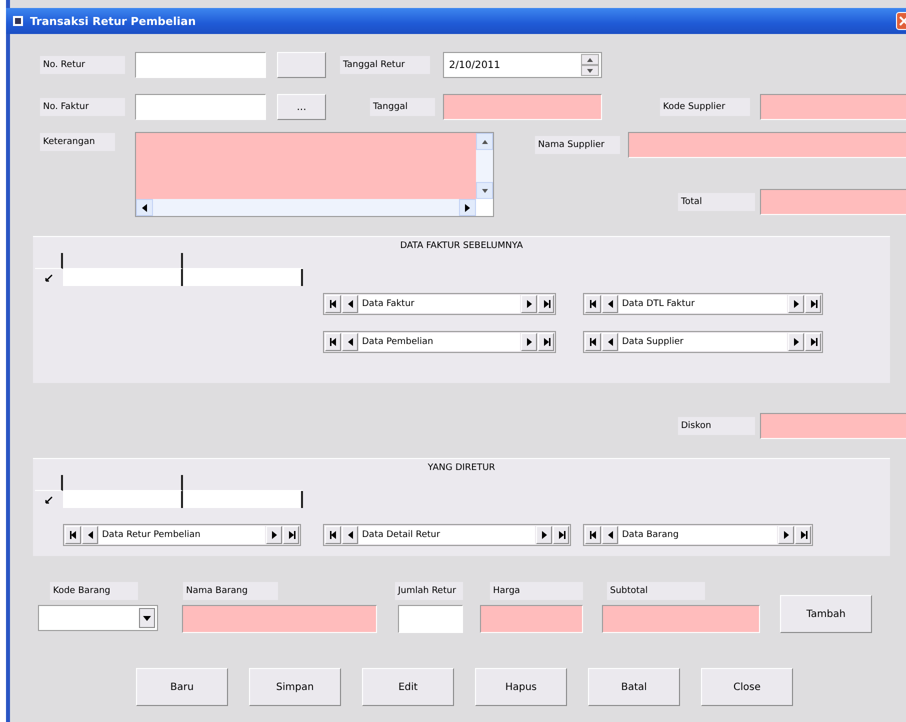 Image resolution: width=906 pixels, height=722 pixels. What do you see at coordinates (484, 190) in the screenshot?
I see `scroll-down-button` at bounding box center [484, 190].